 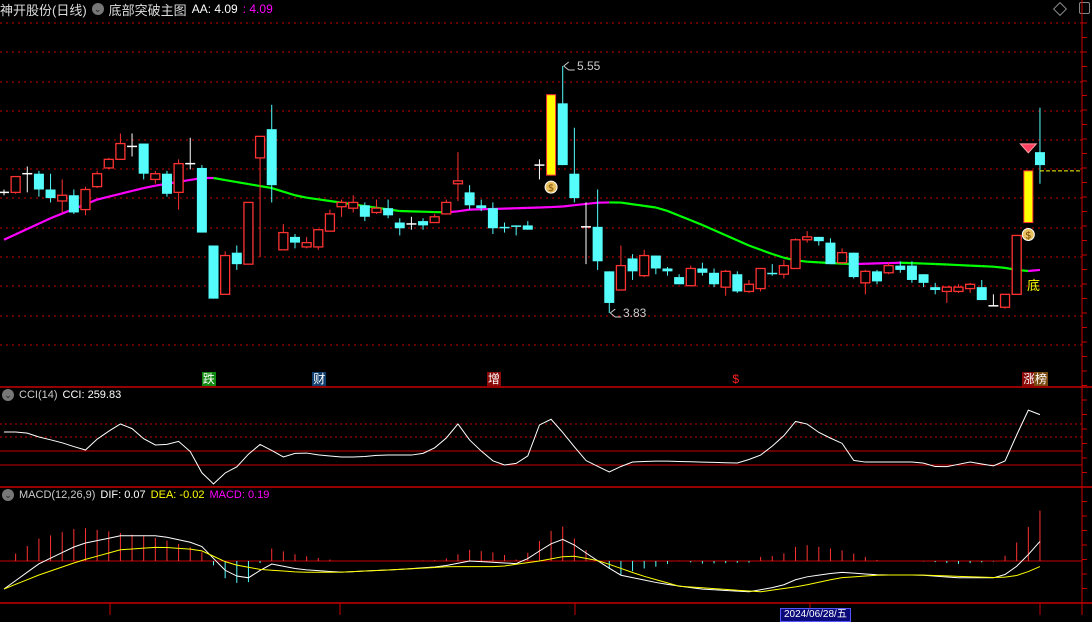 What do you see at coordinates (569, 66) in the screenshot?
I see `high-arrow` at bounding box center [569, 66].